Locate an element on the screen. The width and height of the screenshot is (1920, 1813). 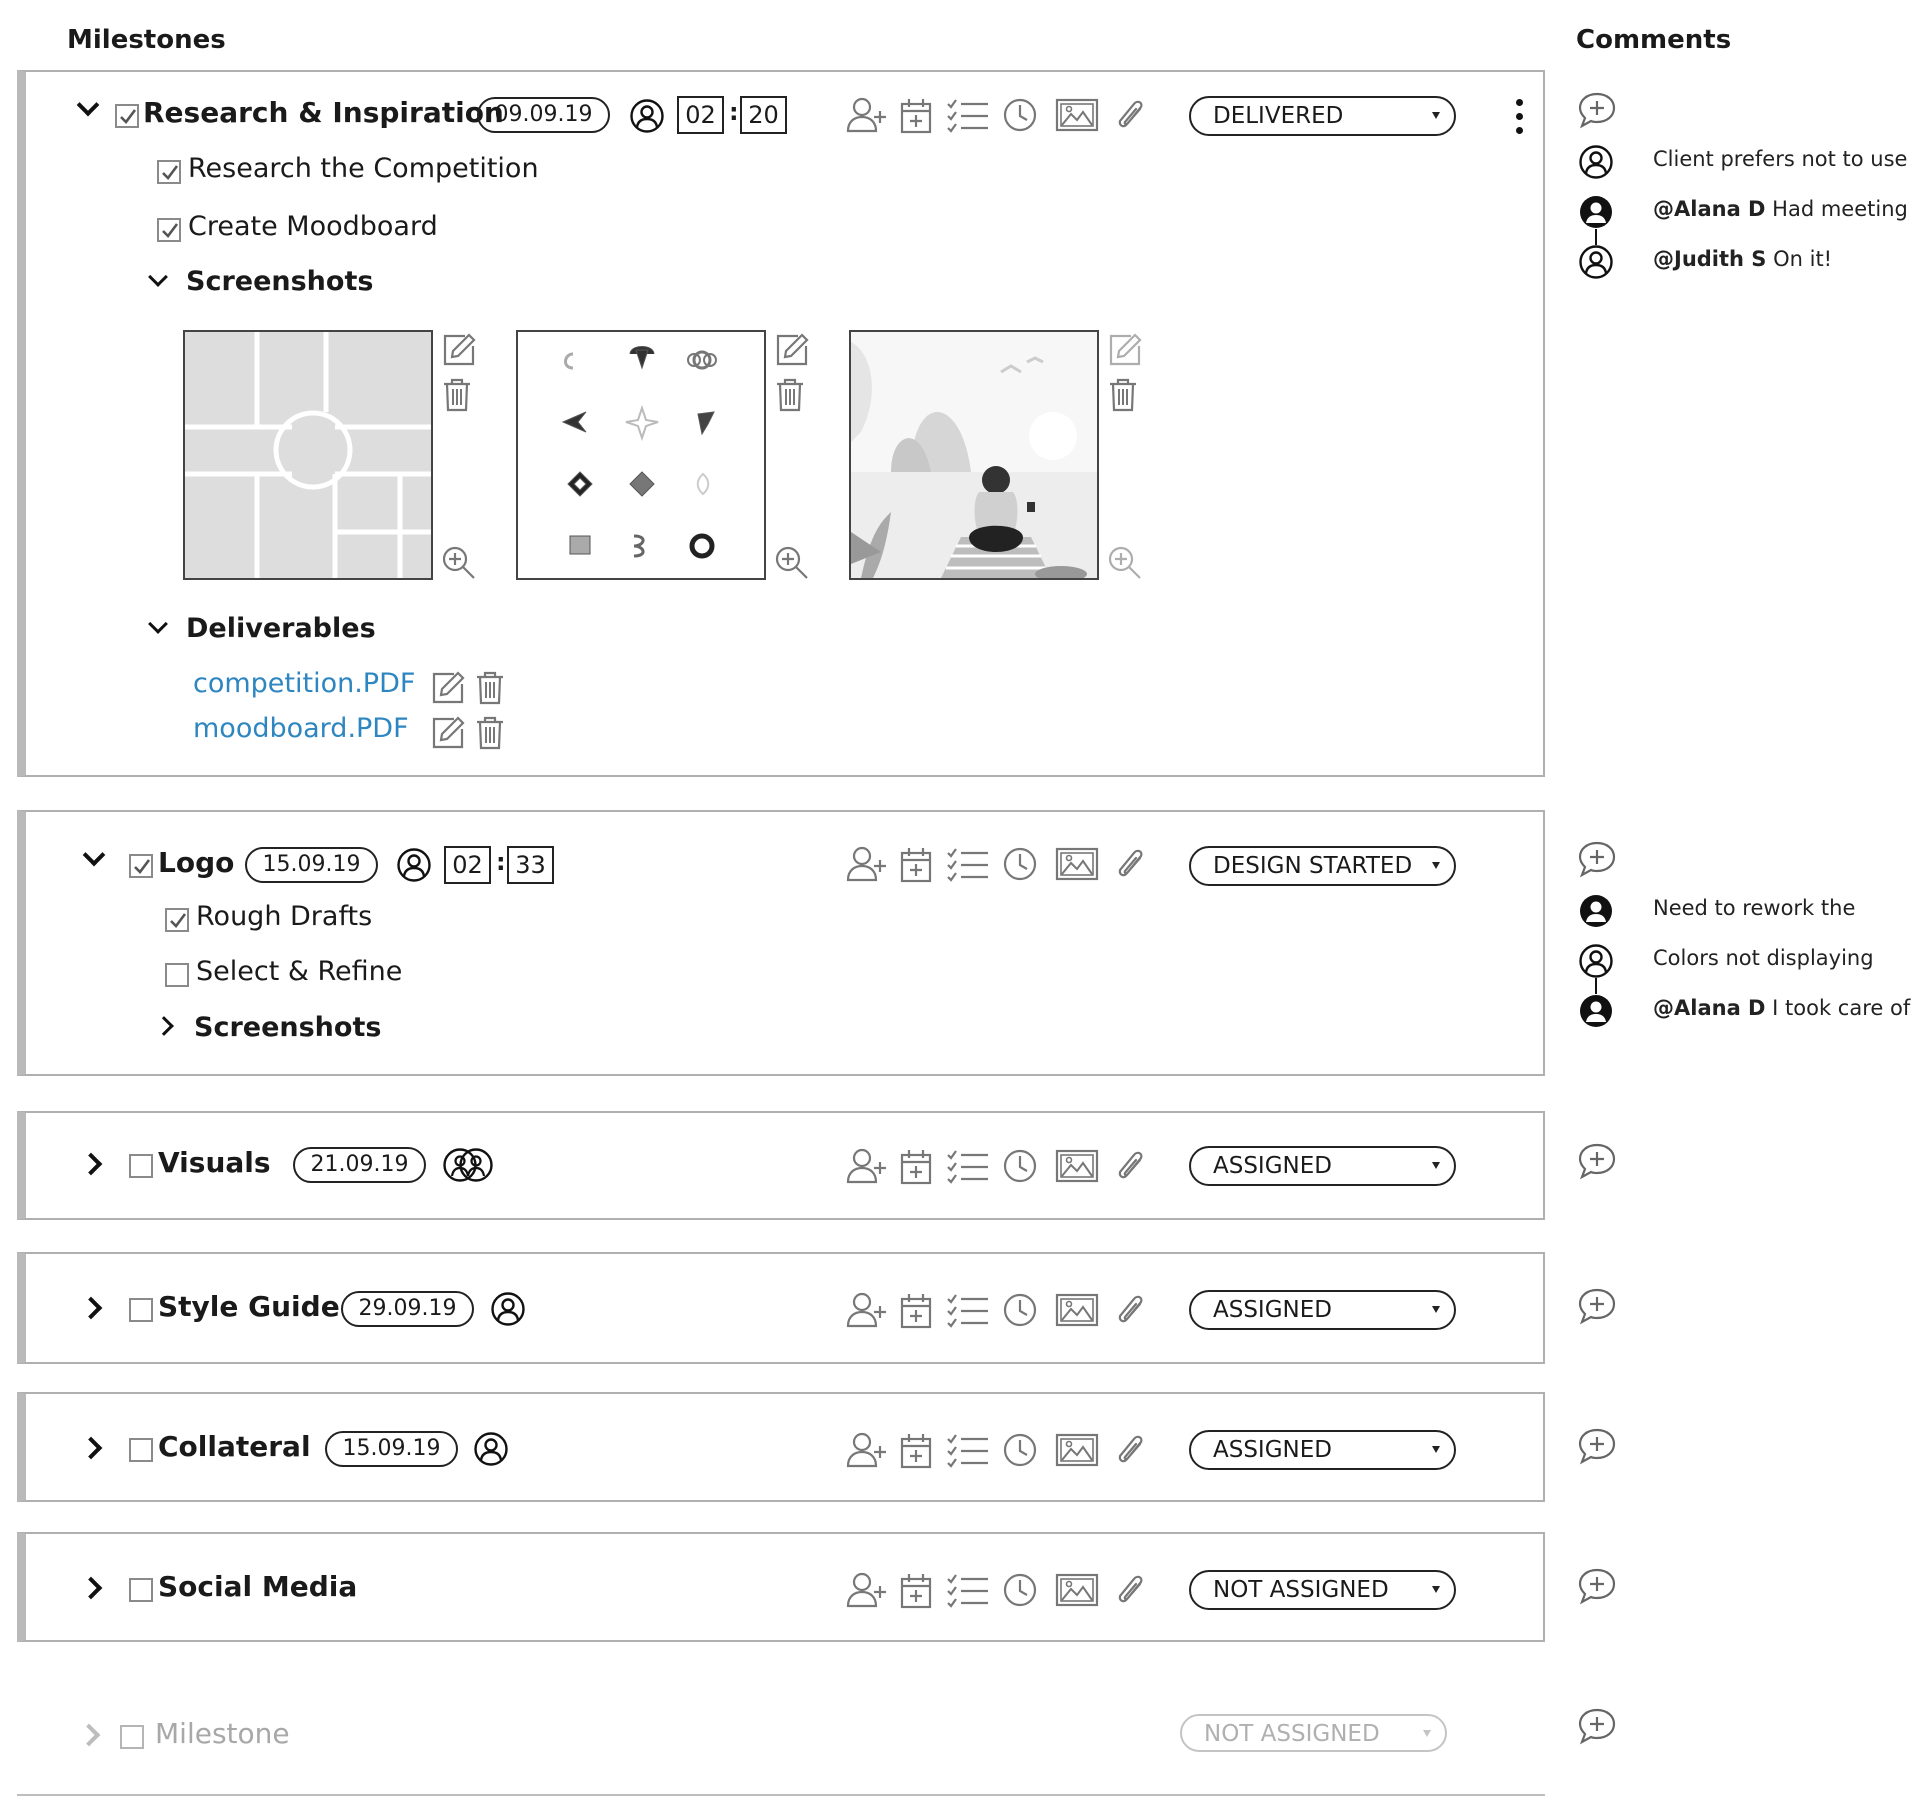
due-date-pill: 21.09.19 is located at coordinates (359, 1165).